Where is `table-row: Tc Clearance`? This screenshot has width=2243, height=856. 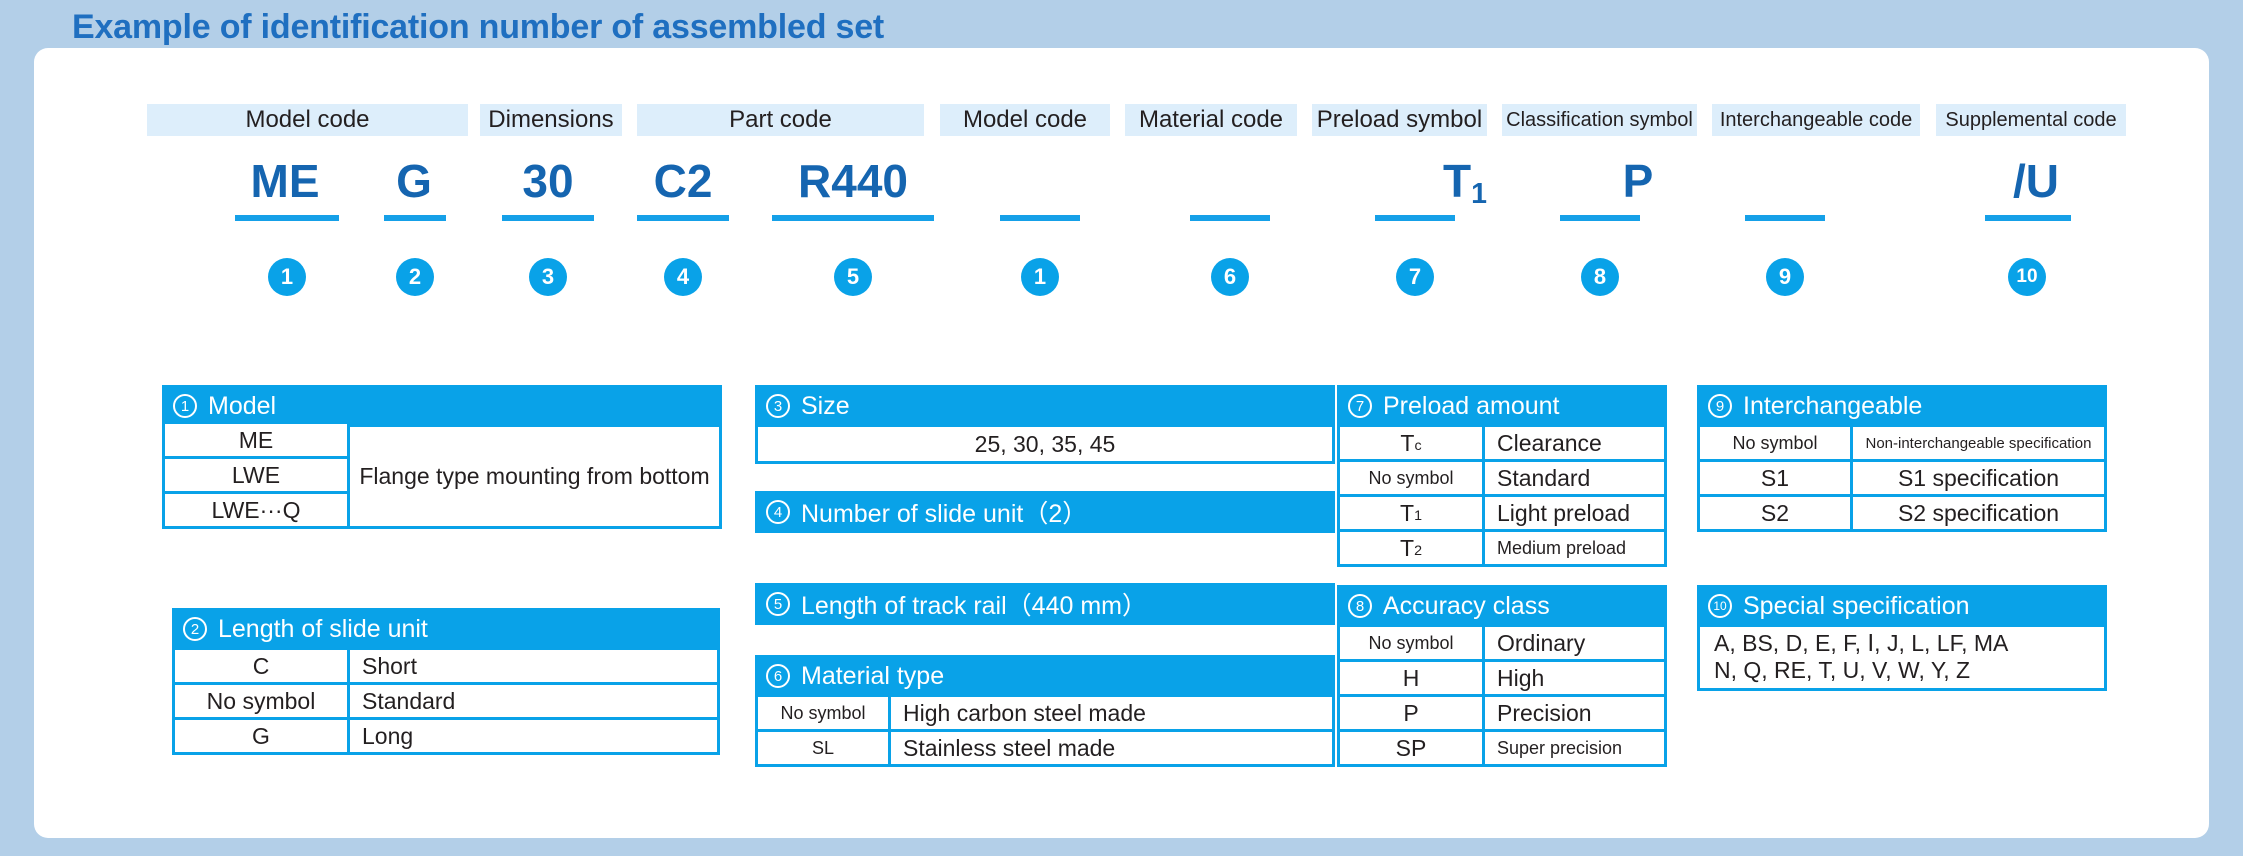
table-row: Tc Clearance is located at coordinates (1502, 443).